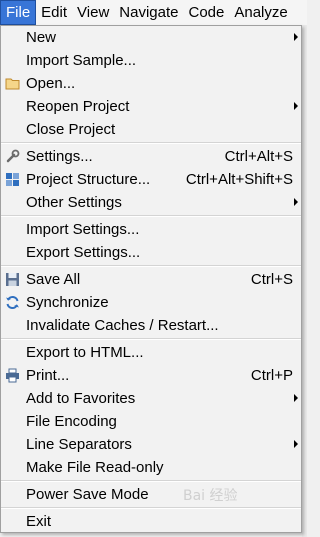 The image size is (320, 537). What do you see at coordinates (54, 12) in the screenshot?
I see `menu-edit: Edit` at bounding box center [54, 12].